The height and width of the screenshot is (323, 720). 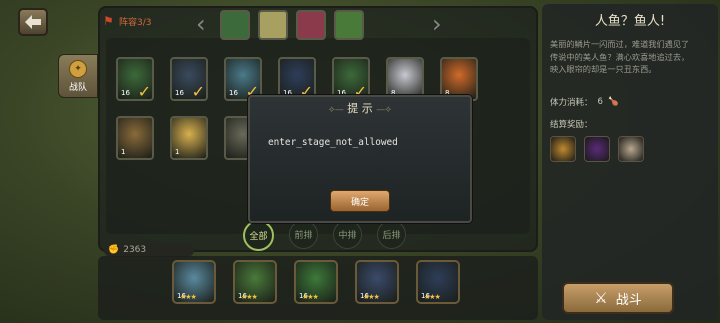 I want to click on fight-label: 战斗, so click(x=628, y=300).